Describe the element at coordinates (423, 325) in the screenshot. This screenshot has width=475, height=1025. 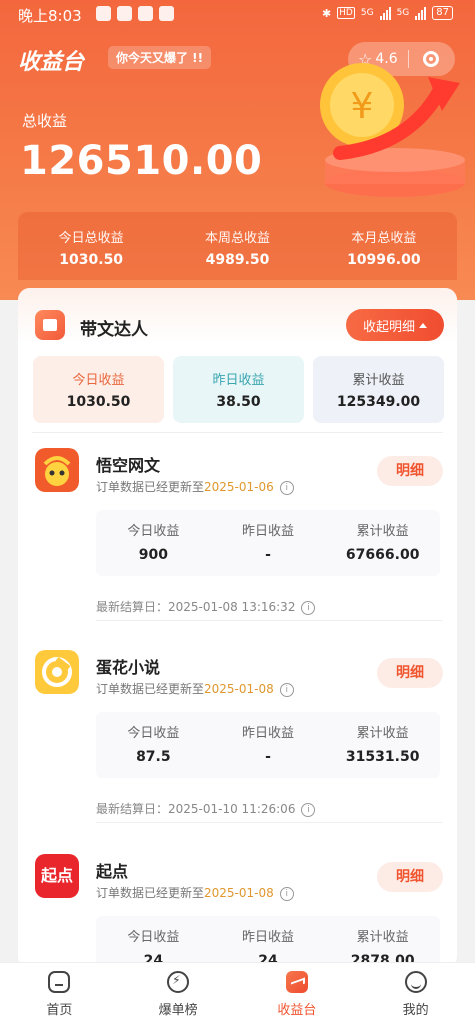
I see `caret-up-icon` at that location.